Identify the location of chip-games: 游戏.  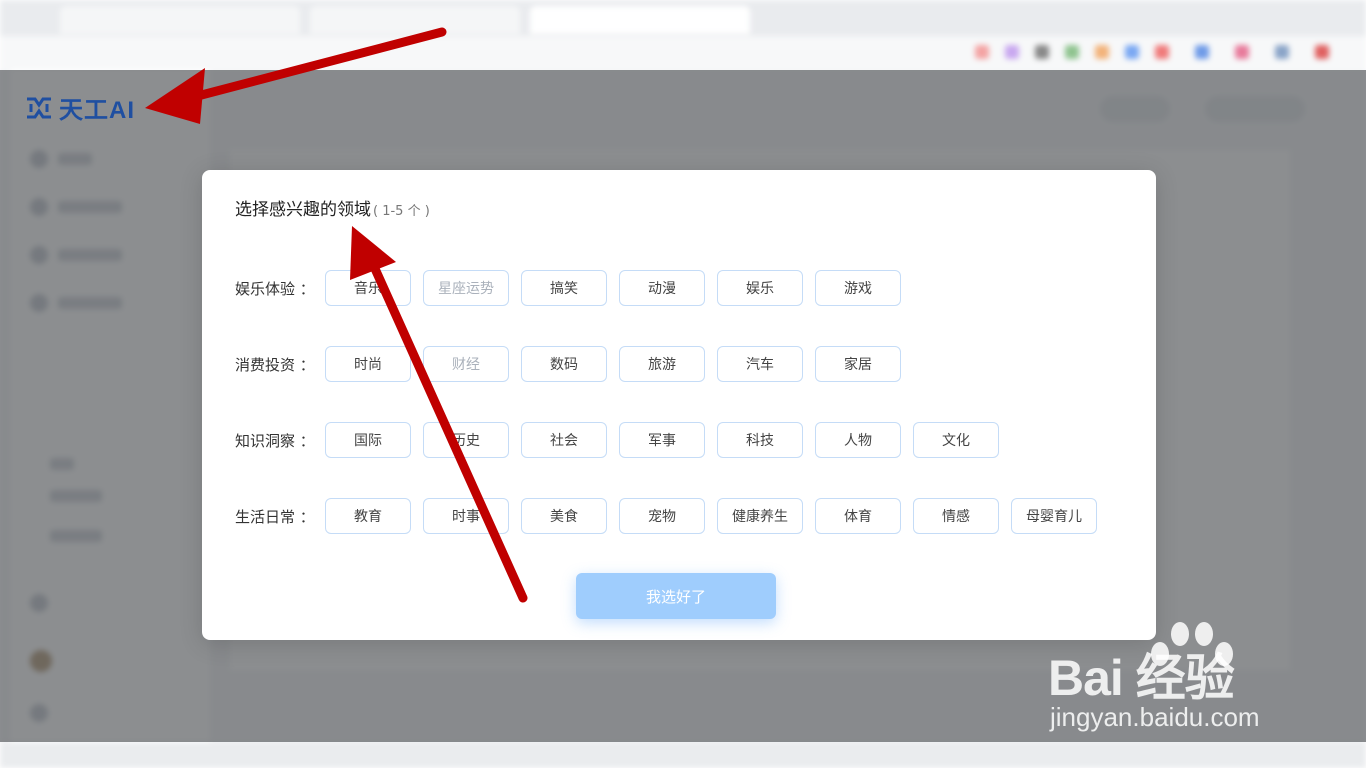
(858, 288).